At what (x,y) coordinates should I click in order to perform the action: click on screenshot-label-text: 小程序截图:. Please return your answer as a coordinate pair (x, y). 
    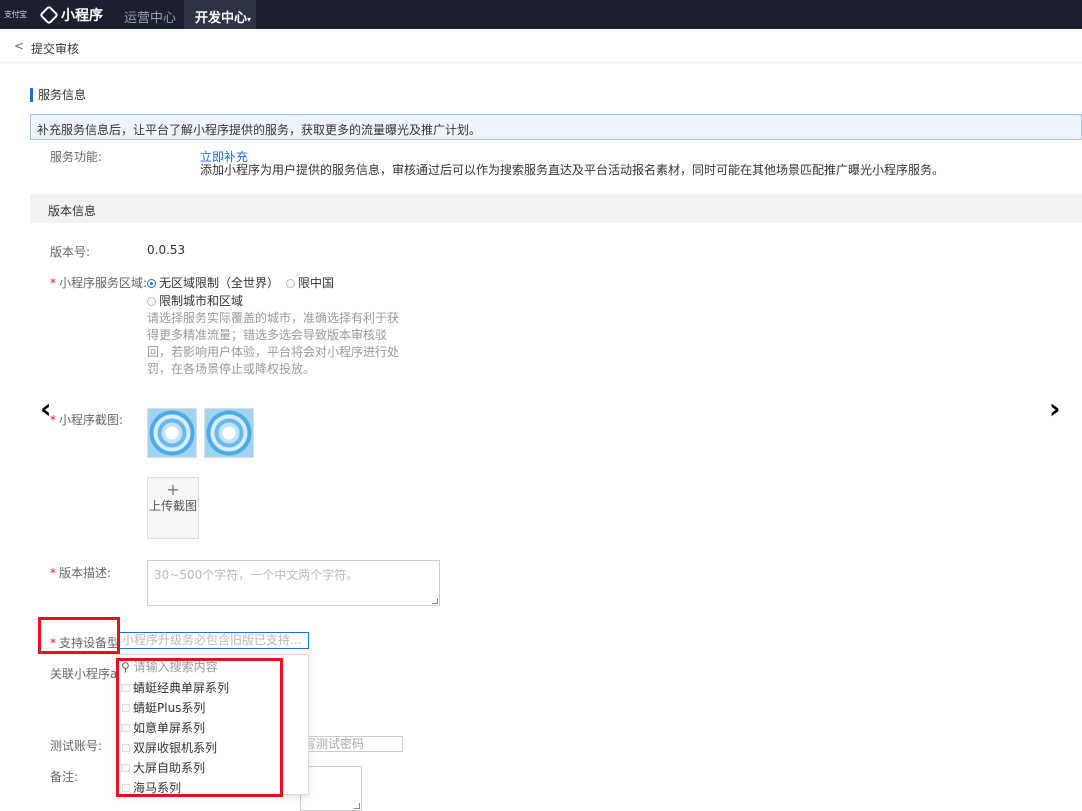
    Looking at the image, I should click on (91, 420).